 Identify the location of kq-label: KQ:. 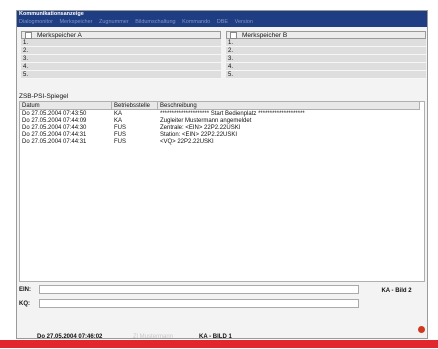
(24, 304).